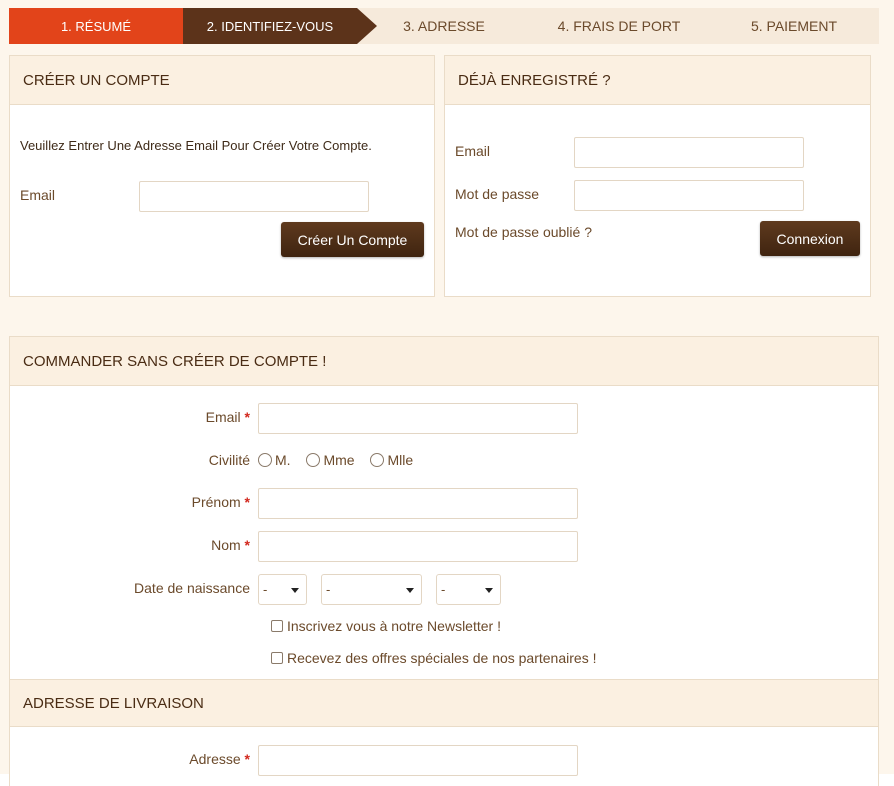 Image resolution: width=894 pixels, height=786 pixels. Describe the element at coordinates (192, 588) in the screenshot. I see `birthdate-label: Date de naissance` at that location.